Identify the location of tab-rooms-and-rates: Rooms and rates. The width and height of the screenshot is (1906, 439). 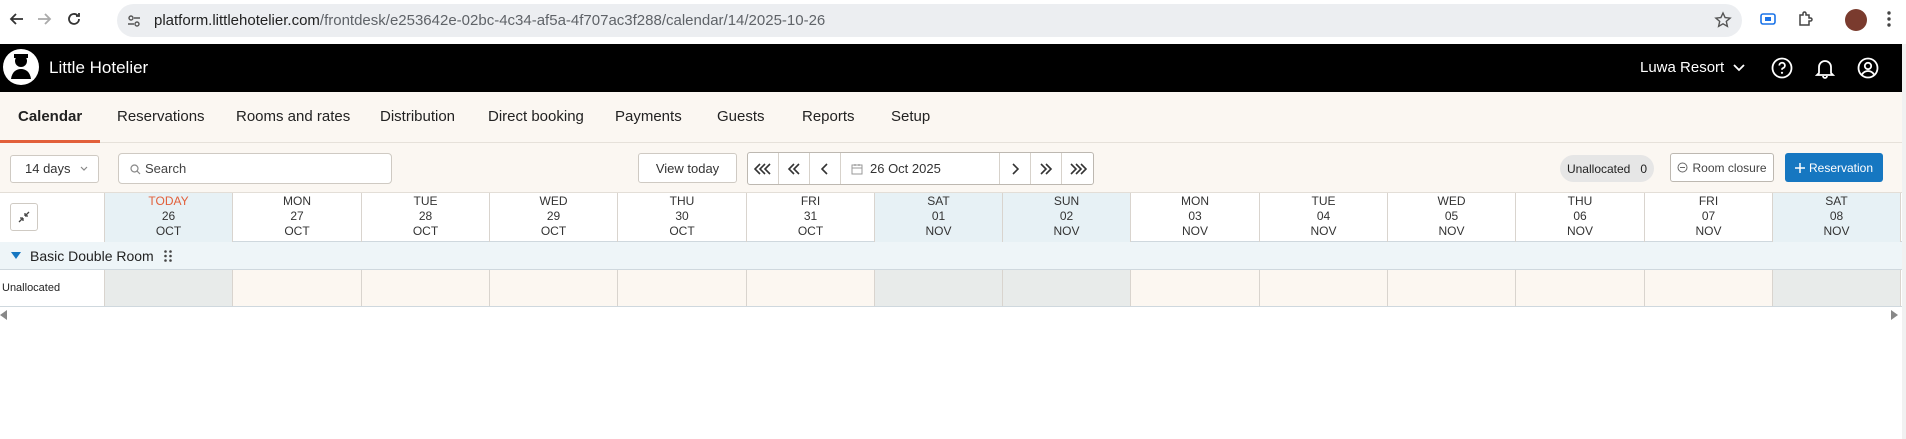
(293, 117).